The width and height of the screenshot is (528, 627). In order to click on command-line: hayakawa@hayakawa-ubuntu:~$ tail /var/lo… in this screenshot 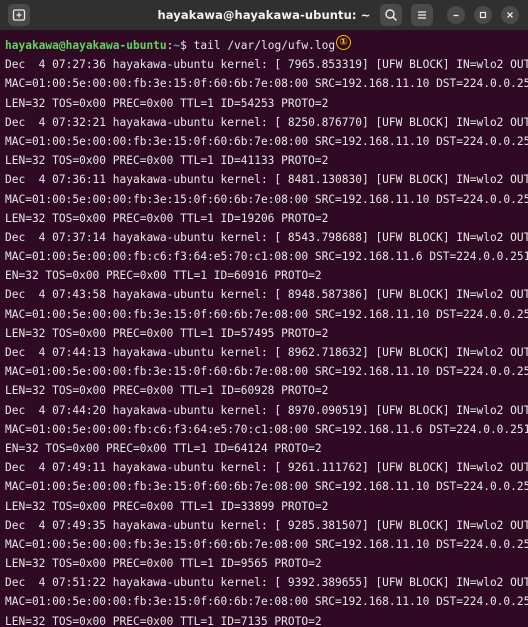, I will do `click(266, 45)`.